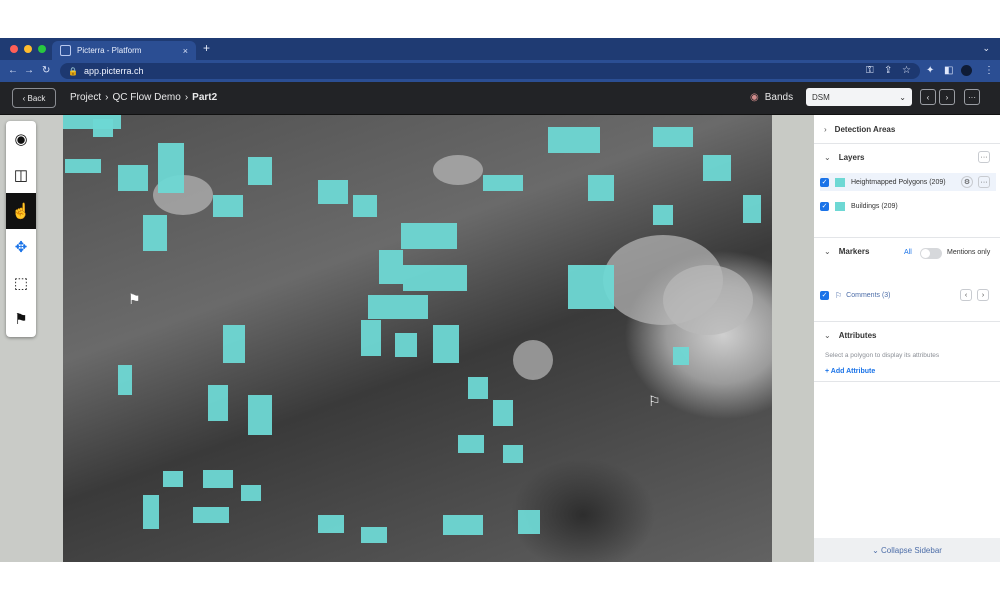  What do you see at coordinates (21, 319) in the screenshot?
I see `flag-icon: ⚑` at bounding box center [21, 319].